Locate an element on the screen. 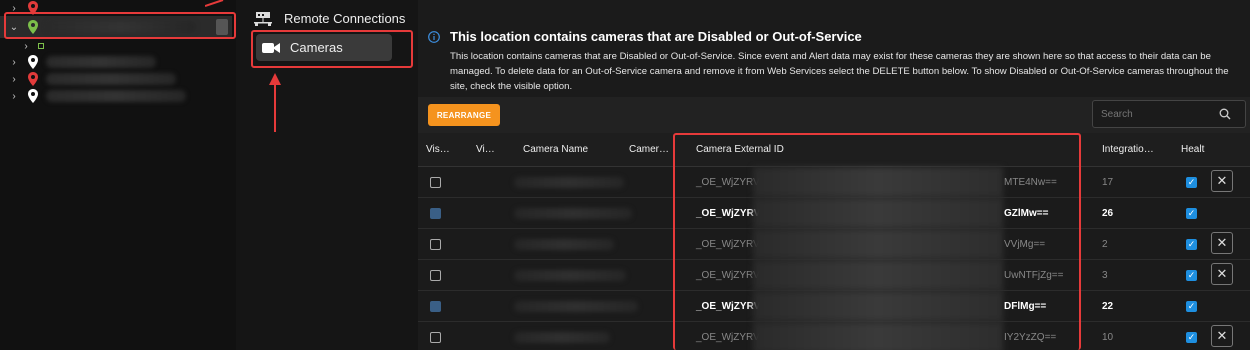  video-camera-icon is located at coordinates (271, 47).